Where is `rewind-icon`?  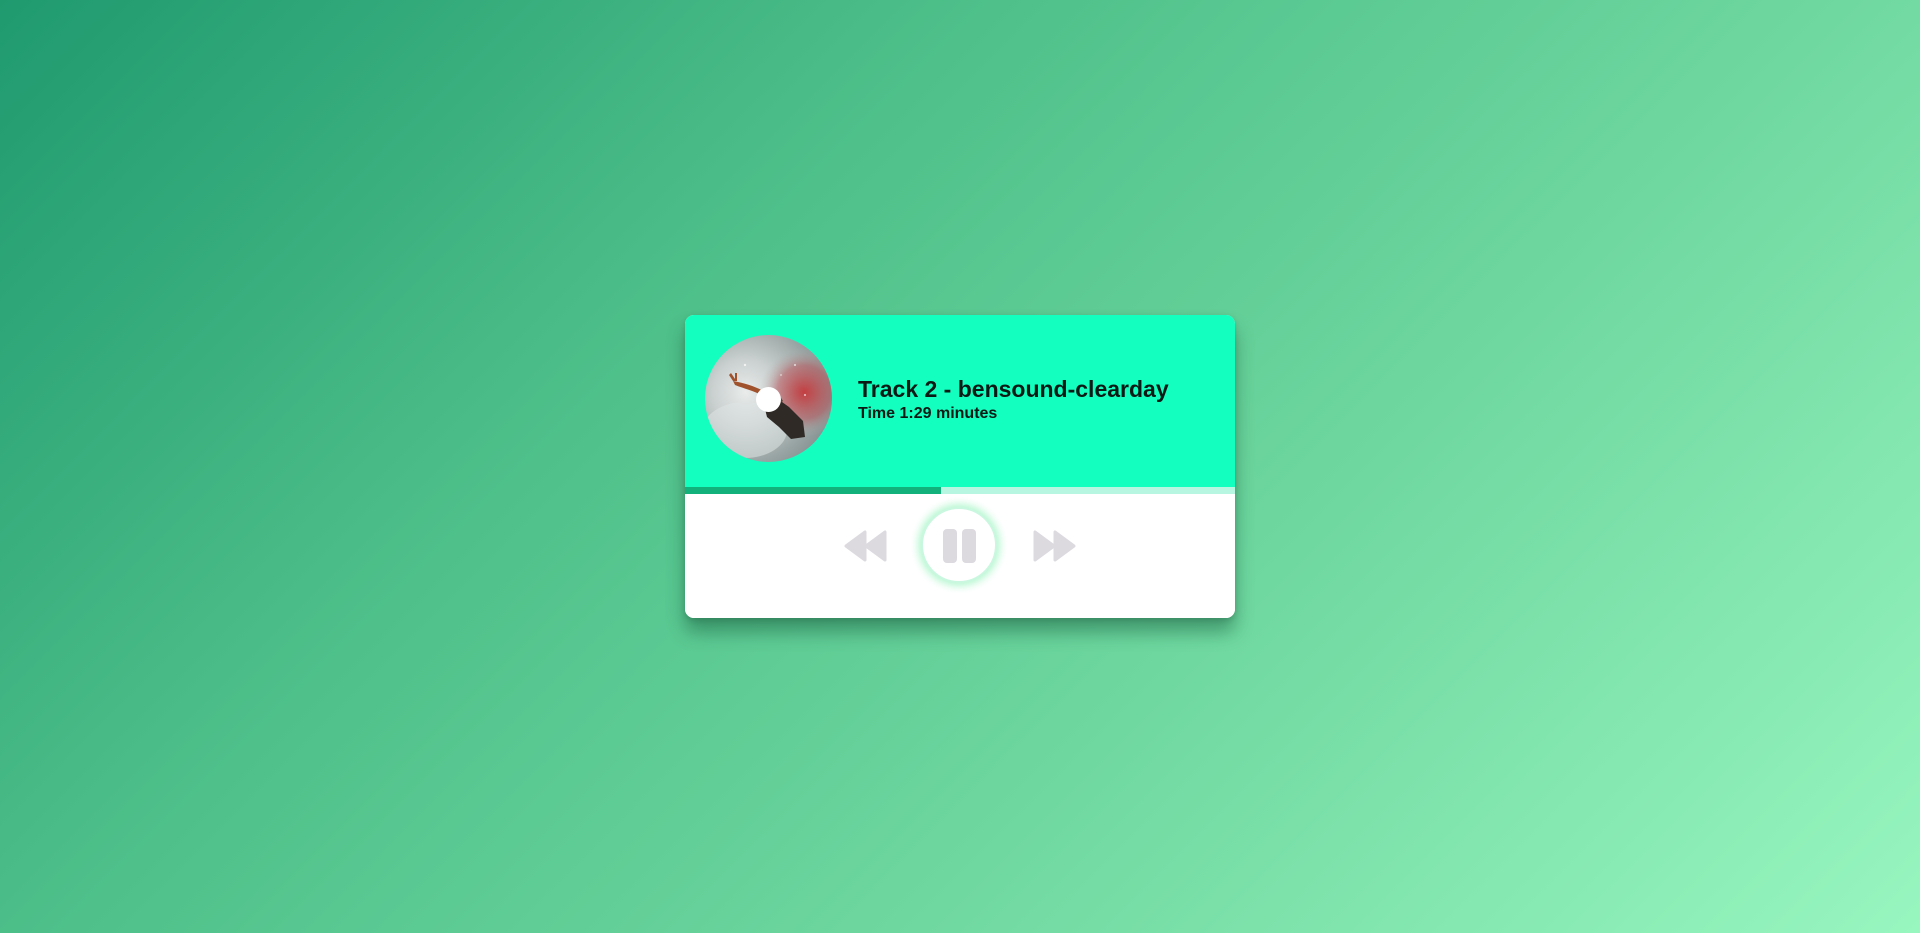
rewind-icon is located at coordinates (865, 546).